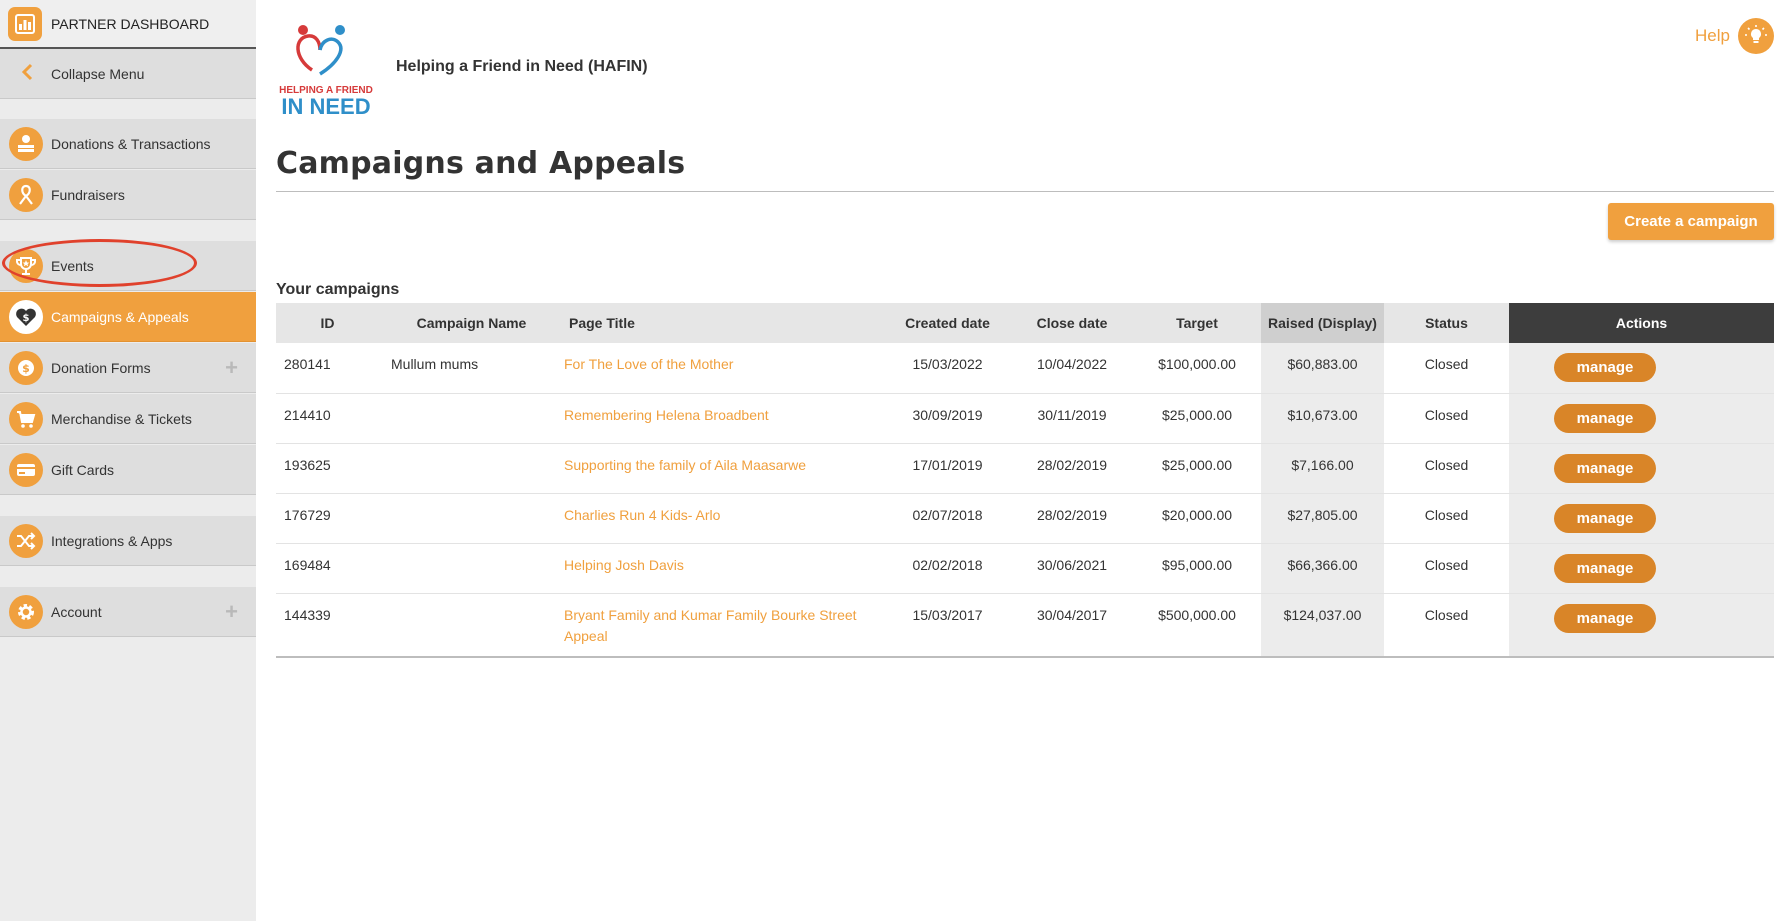  I want to click on chevron-left-icon, so click(27, 74).